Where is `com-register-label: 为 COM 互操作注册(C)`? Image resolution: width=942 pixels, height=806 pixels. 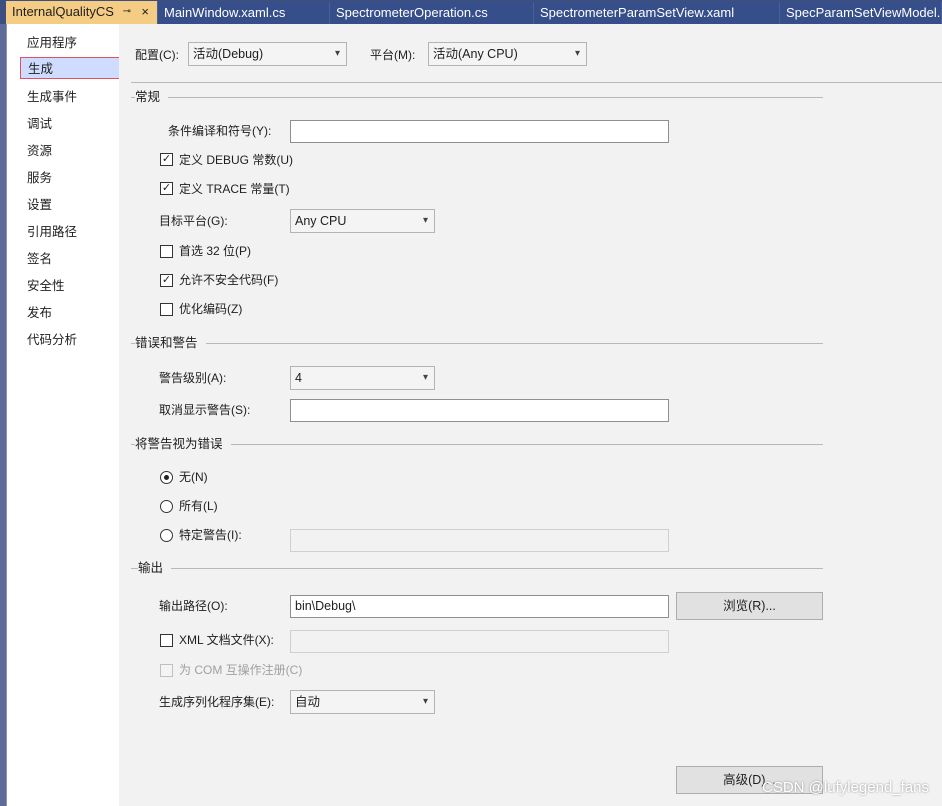 com-register-label: 为 COM 互操作注册(C) is located at coordinates (241, 670).